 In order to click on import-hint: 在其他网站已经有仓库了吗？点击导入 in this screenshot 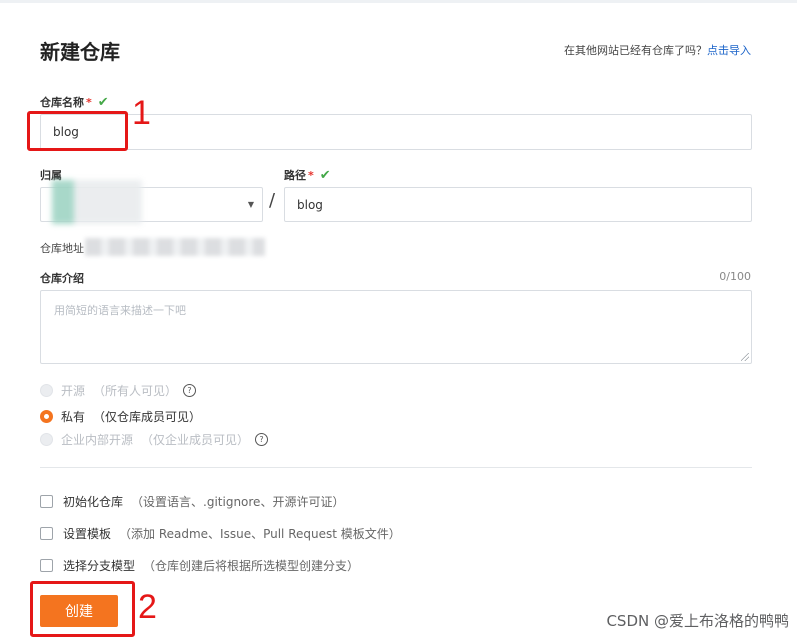, I will do `click(657, 50)`.